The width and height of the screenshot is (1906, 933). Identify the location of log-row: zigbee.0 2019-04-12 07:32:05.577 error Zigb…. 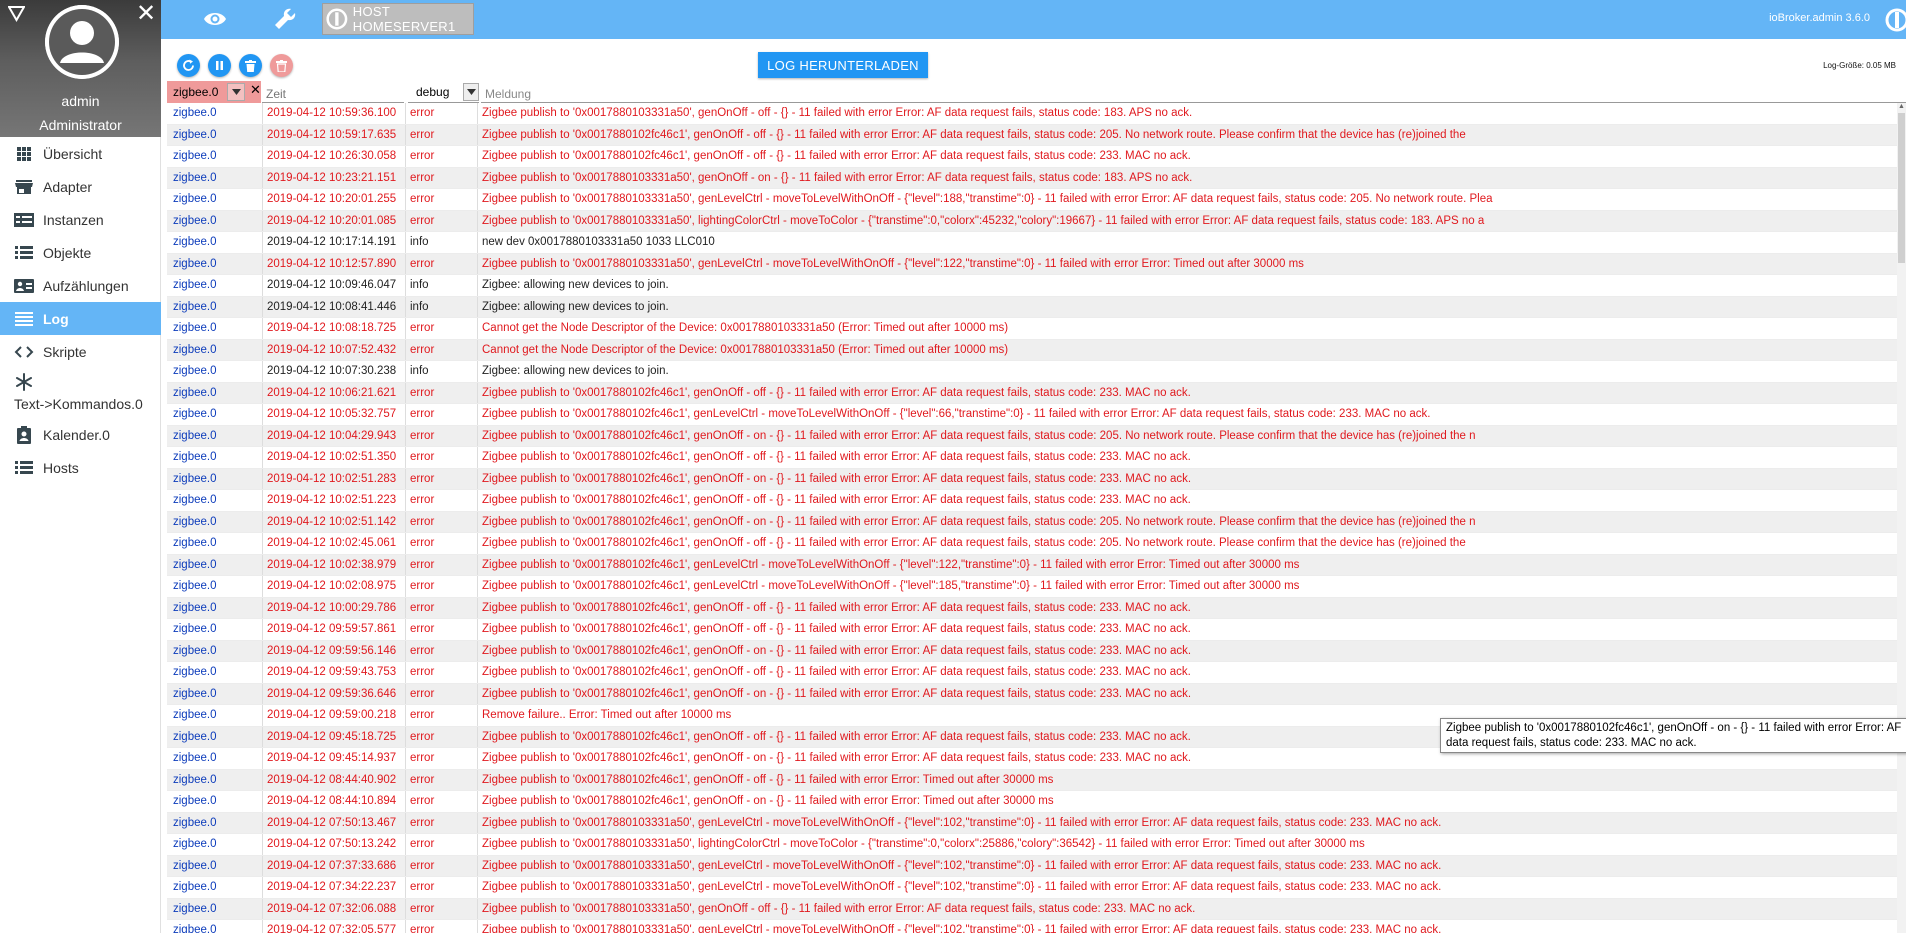
(1032, 926).